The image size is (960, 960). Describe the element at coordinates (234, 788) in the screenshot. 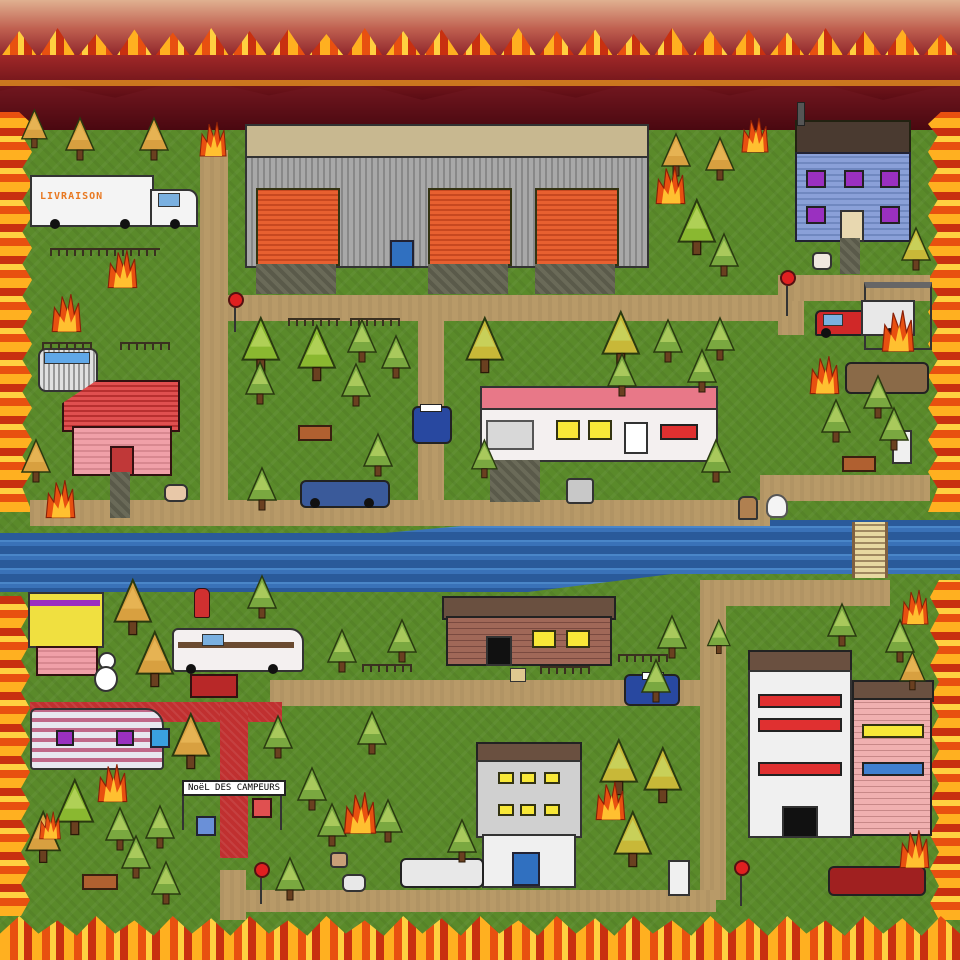

I see `camp-christmas-banner: NoëL DES CAMPEURS` at that location.